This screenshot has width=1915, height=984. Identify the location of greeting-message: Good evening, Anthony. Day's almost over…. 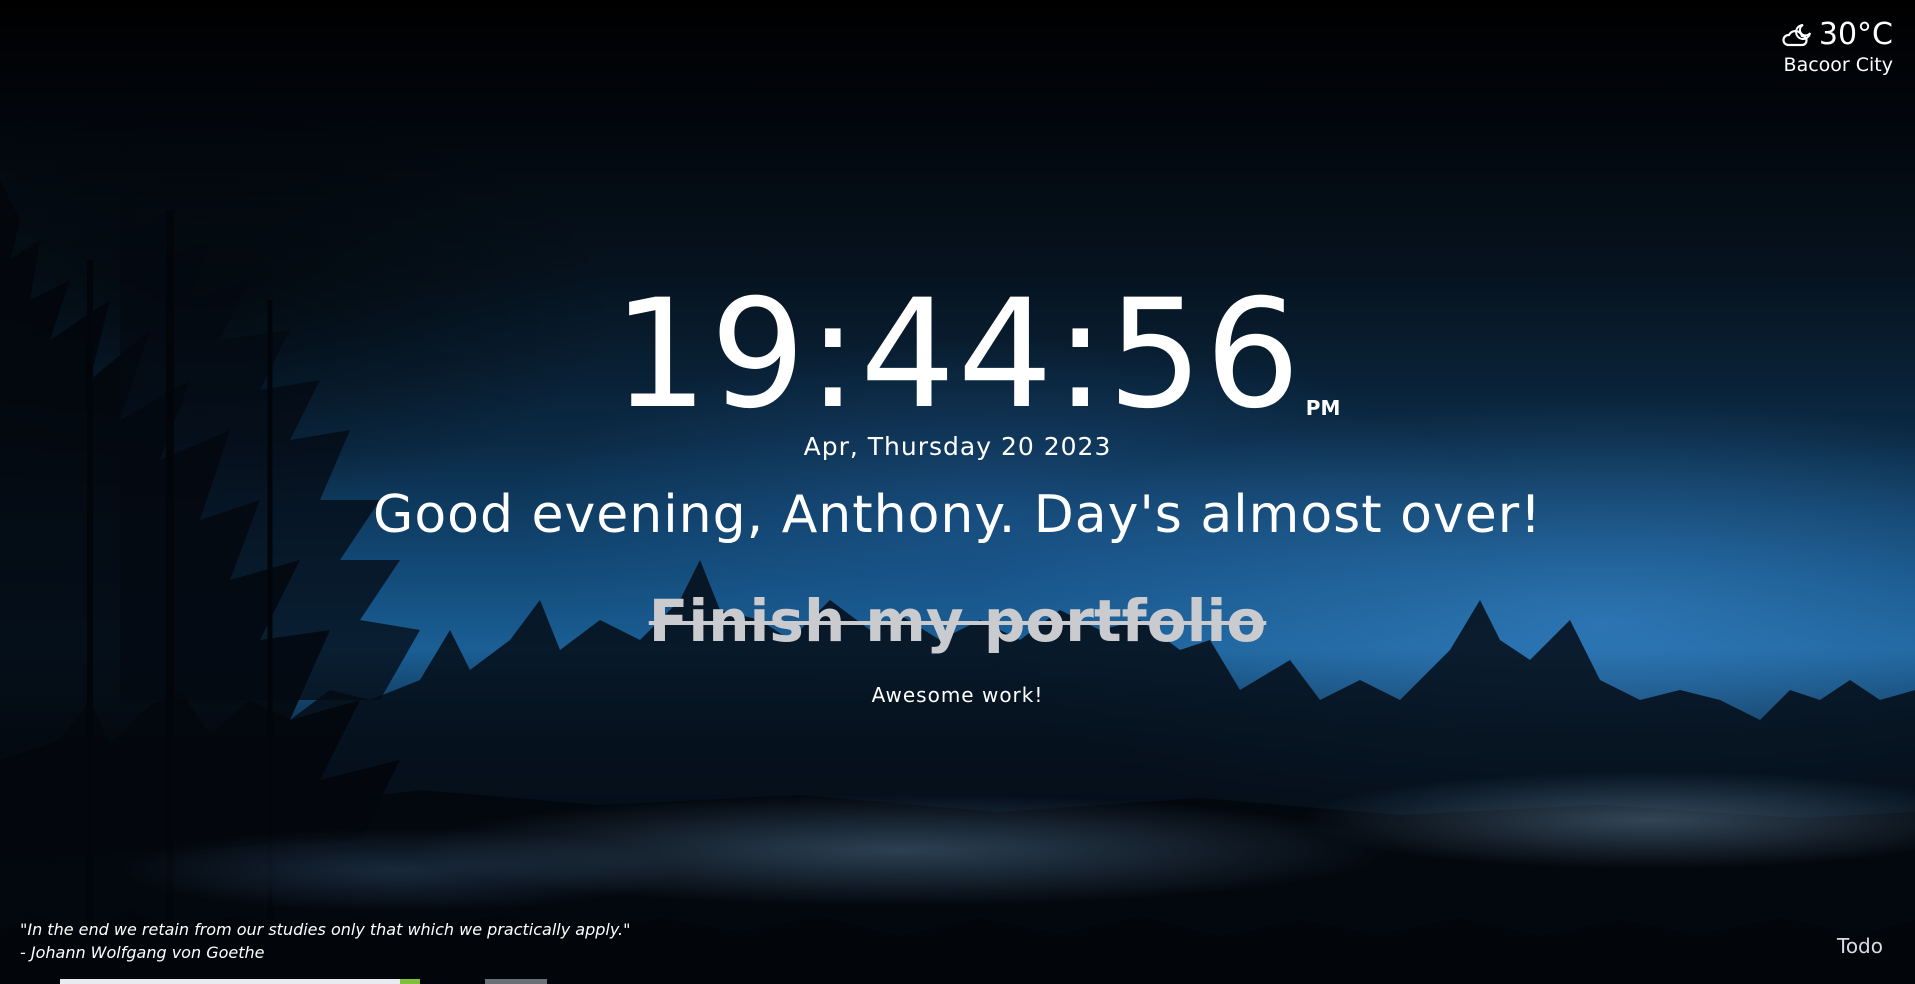
(957, 515).